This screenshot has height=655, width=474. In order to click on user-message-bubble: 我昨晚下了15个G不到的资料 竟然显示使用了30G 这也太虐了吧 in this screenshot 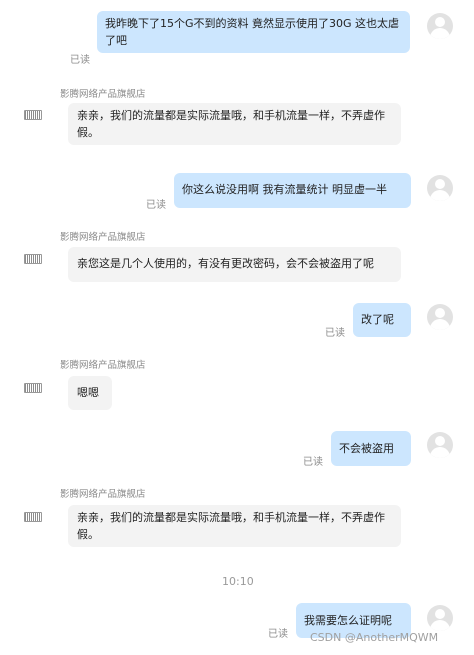, I will do `click(253, 32)`.